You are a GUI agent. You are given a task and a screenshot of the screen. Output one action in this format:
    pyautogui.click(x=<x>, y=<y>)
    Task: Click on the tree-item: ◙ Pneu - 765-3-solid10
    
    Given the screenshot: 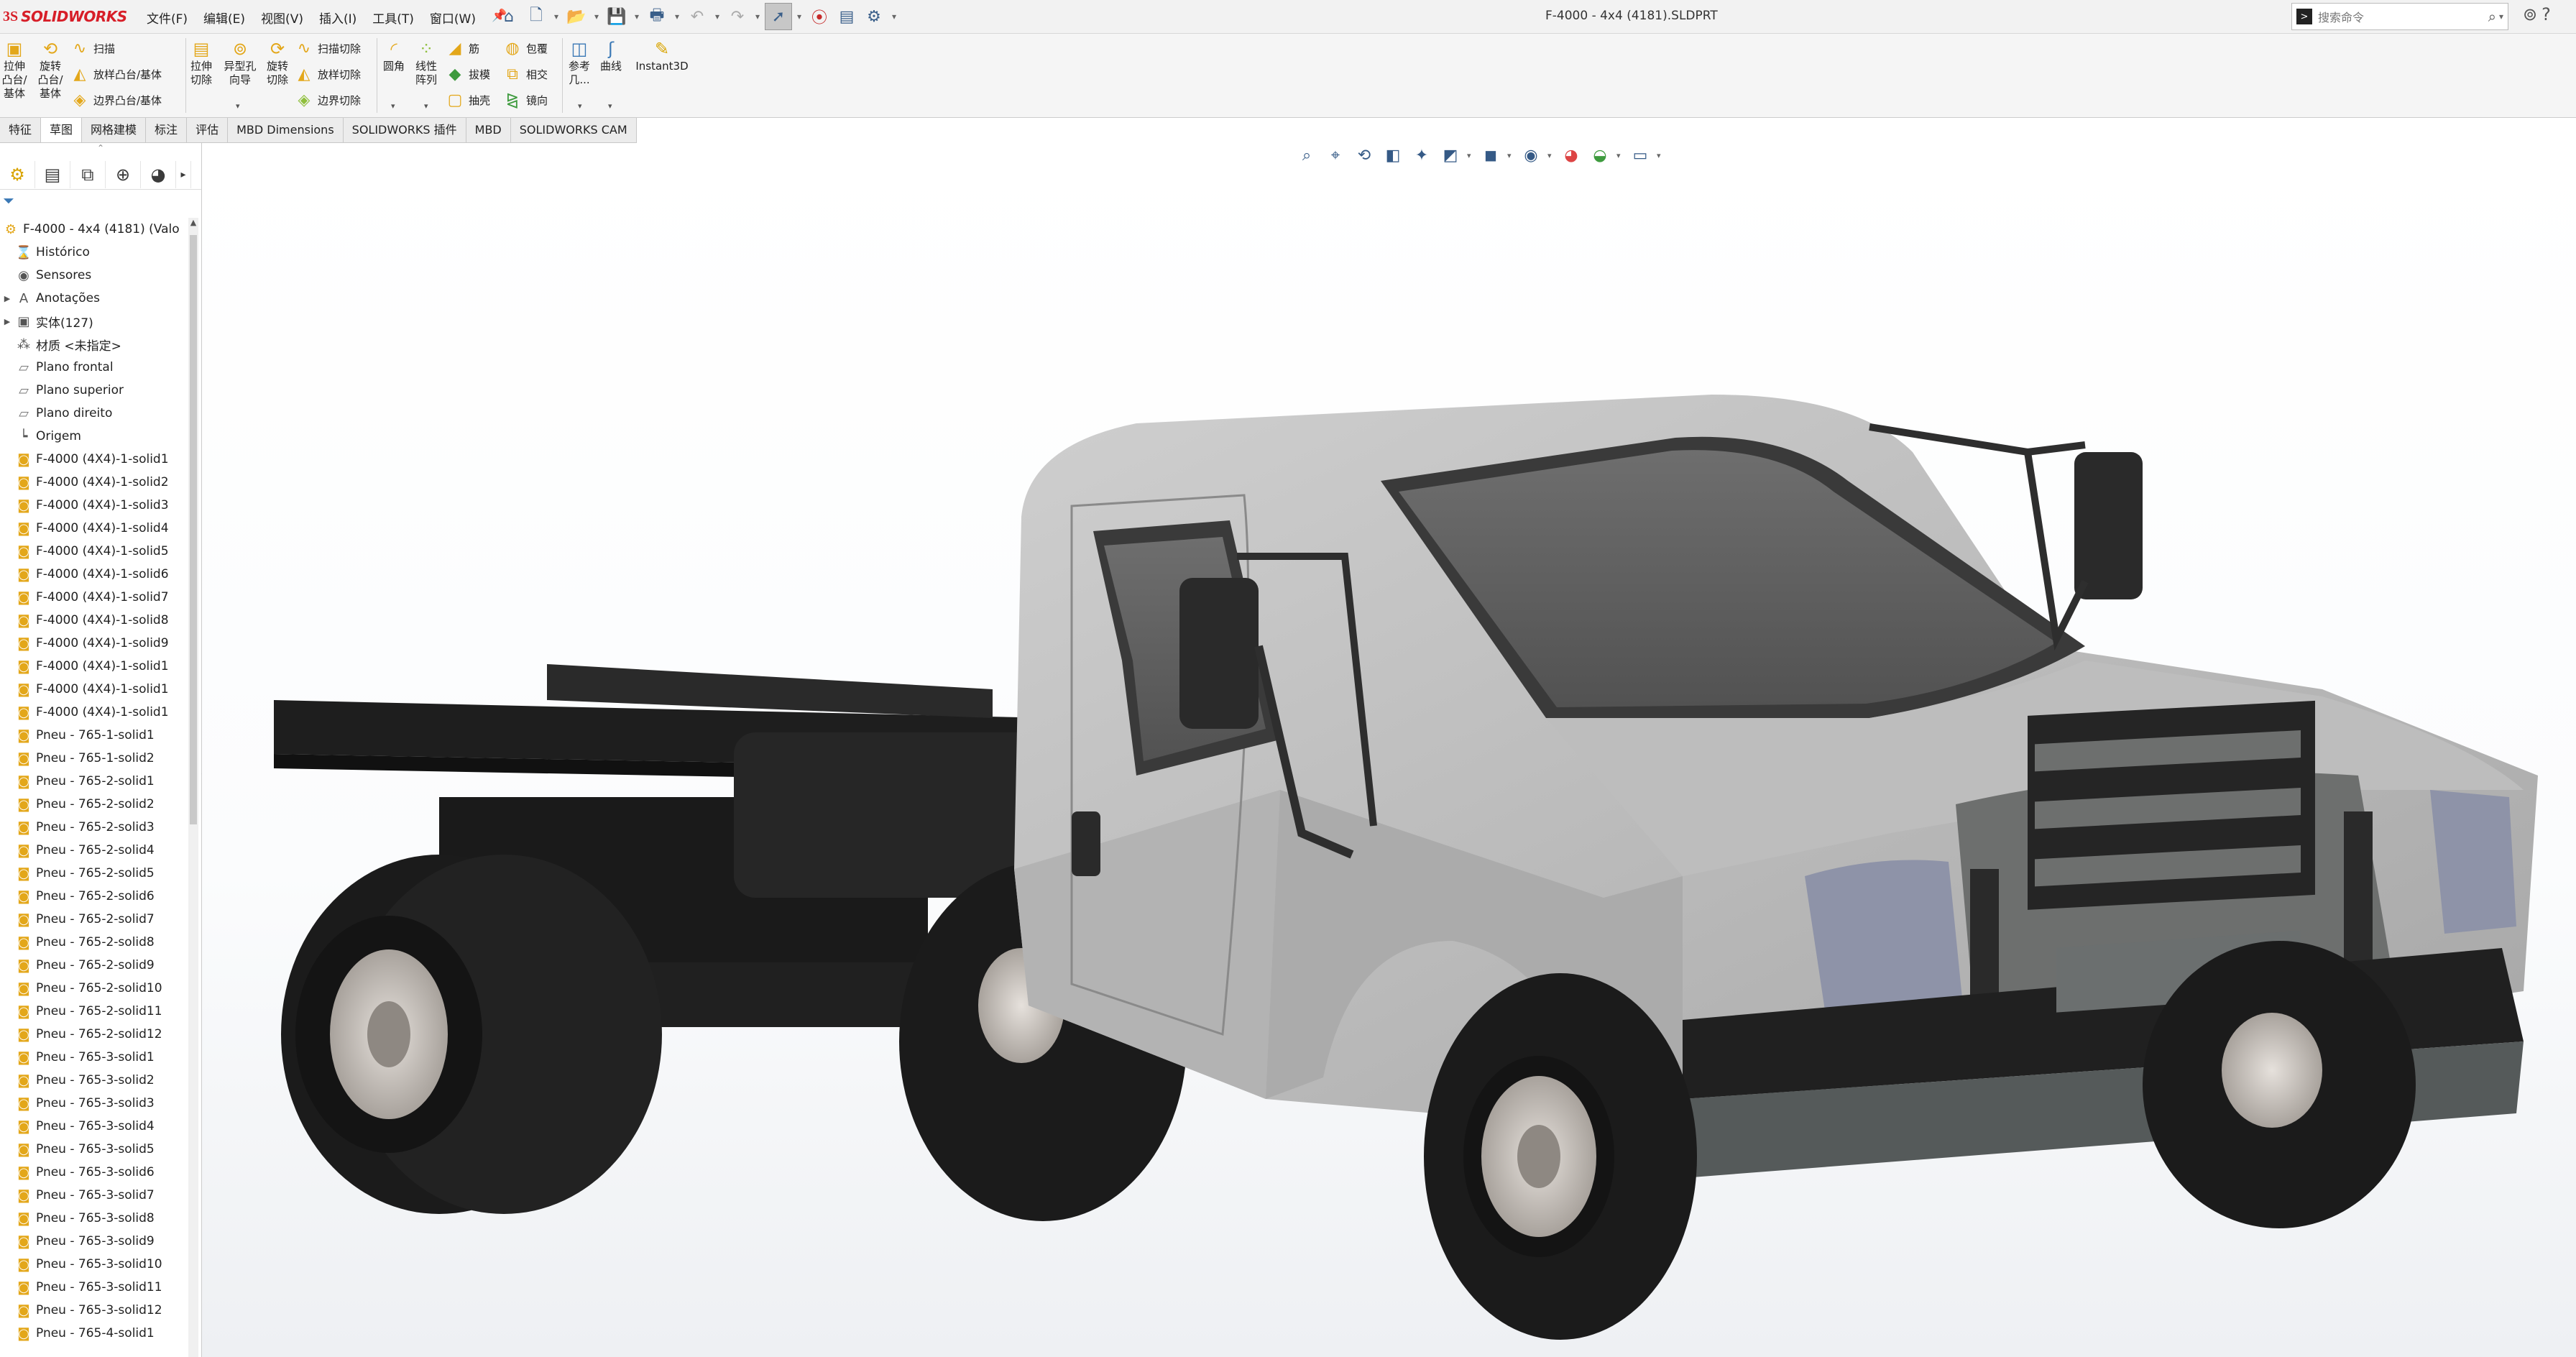 What is the action you would take?
    pyautogui.click(x=94, y=1264)
    